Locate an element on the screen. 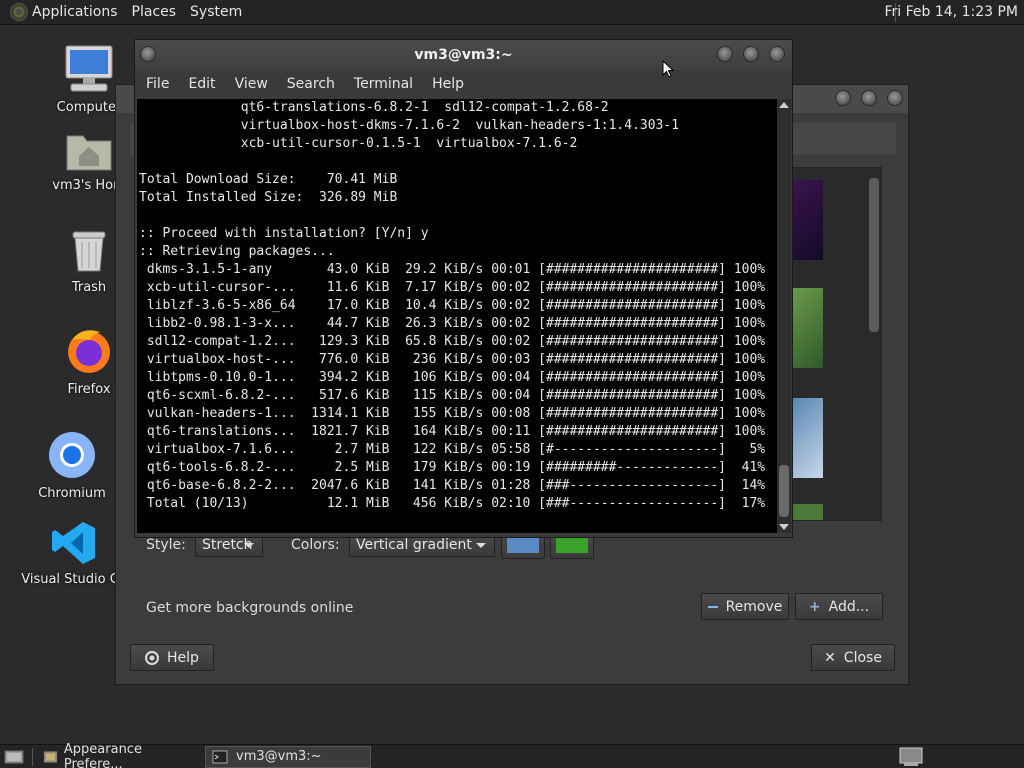 Image resolution: width=1024 pixels, height=768 pixels. terminal-app-icon is located at coordinates (220, 756).